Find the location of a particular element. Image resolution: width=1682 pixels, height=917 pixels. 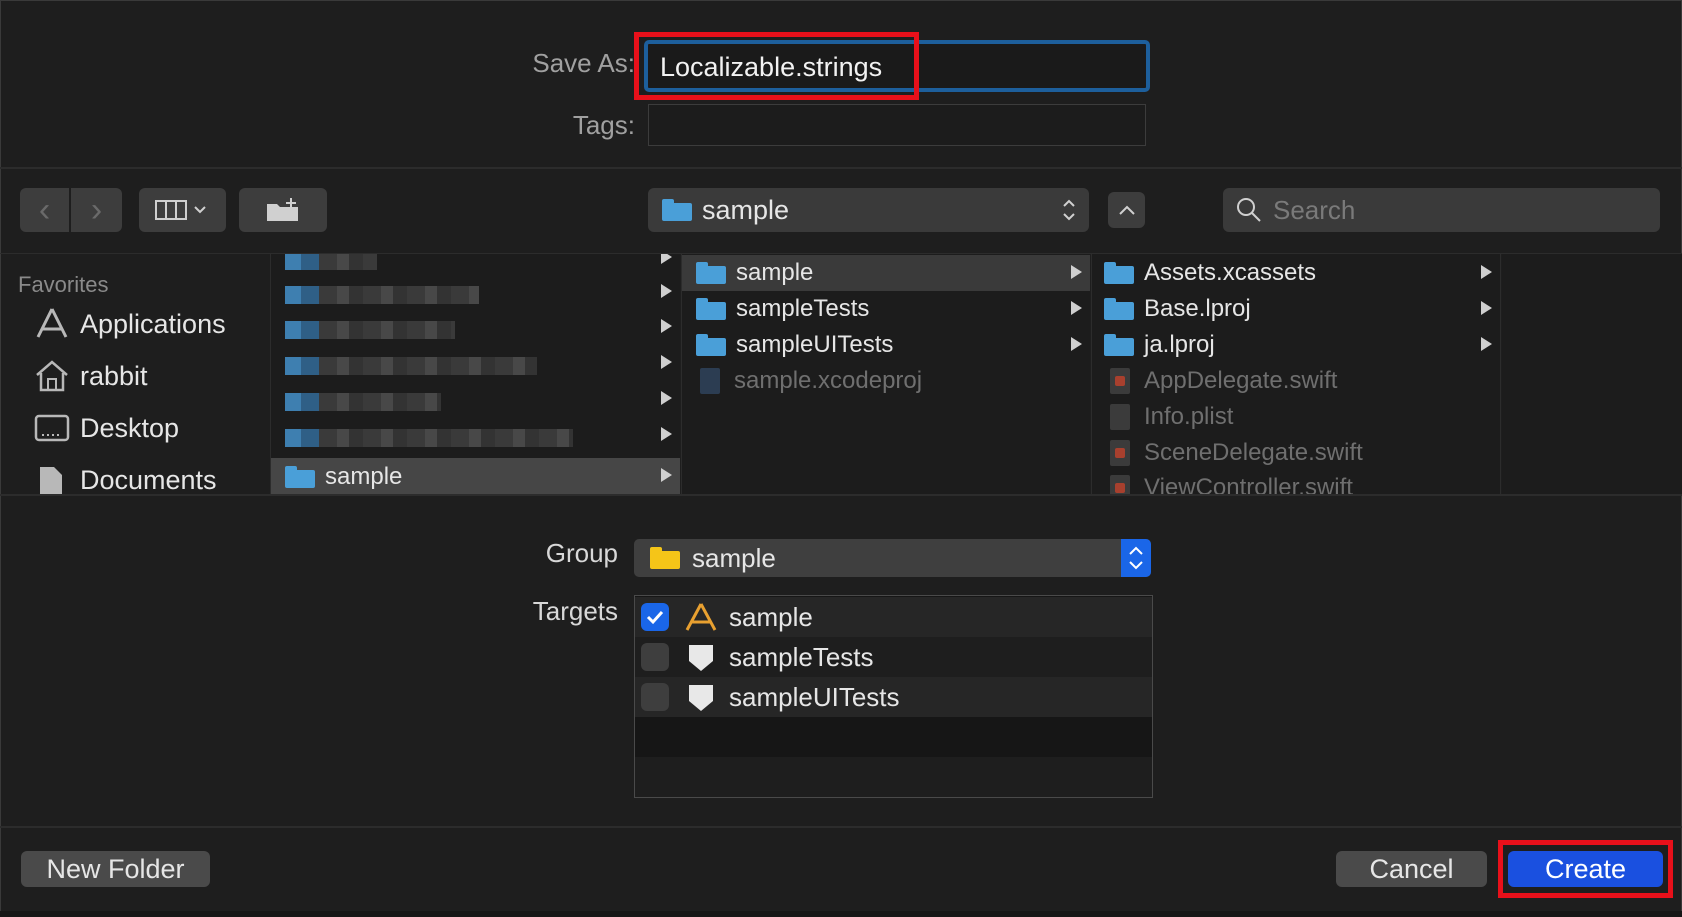

forward-button: › is located at coordinates (96, 210).